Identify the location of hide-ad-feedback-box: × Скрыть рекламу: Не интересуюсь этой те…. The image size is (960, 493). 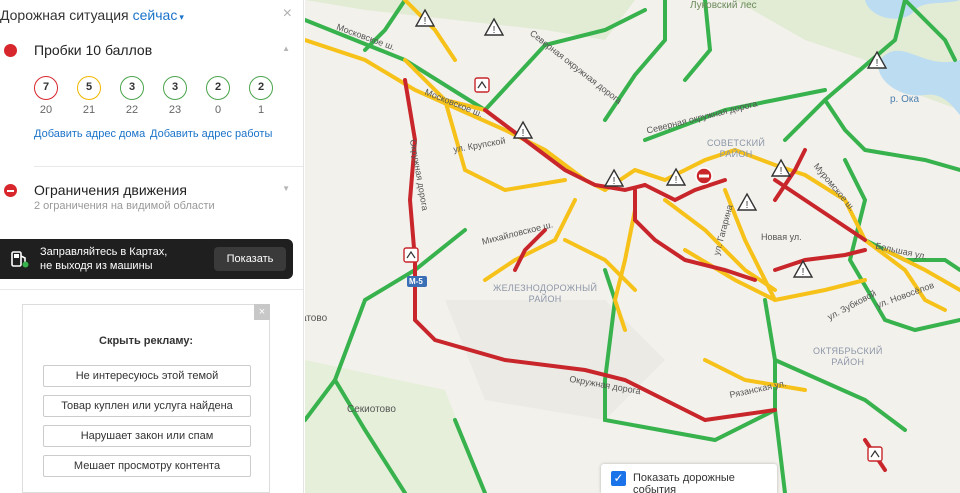
(146, 398).